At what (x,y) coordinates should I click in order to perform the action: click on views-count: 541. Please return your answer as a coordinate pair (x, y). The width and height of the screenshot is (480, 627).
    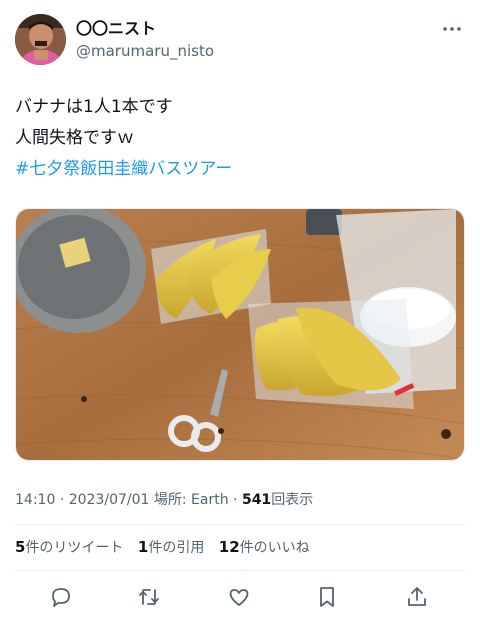
    Looking at the image, I should click on (256, 500).